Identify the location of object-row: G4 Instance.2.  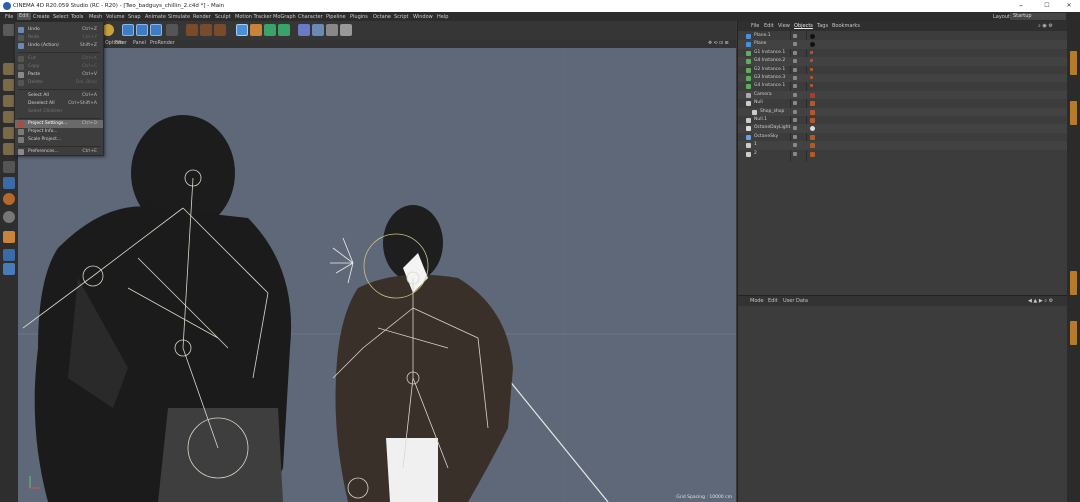
(903, 61).